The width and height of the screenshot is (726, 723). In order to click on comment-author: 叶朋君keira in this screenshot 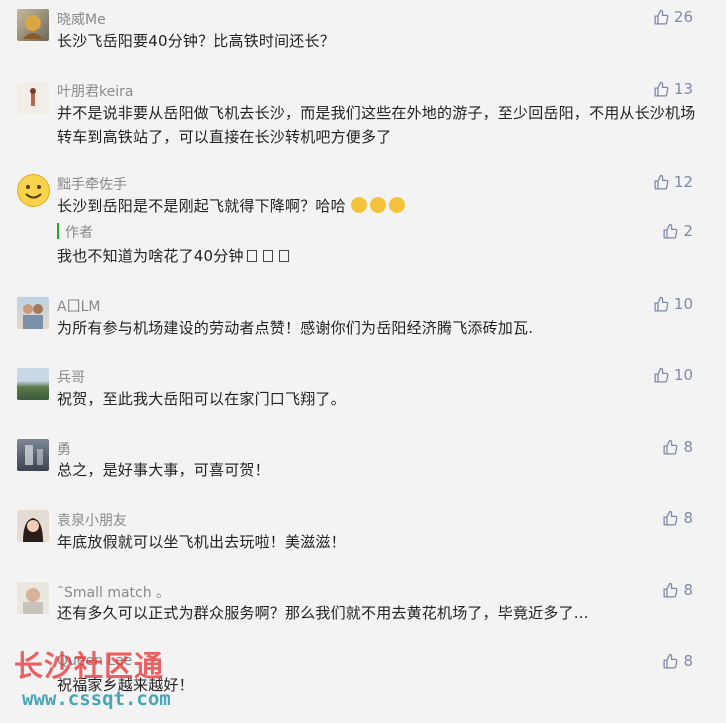, I will do `click(95, 91)`.